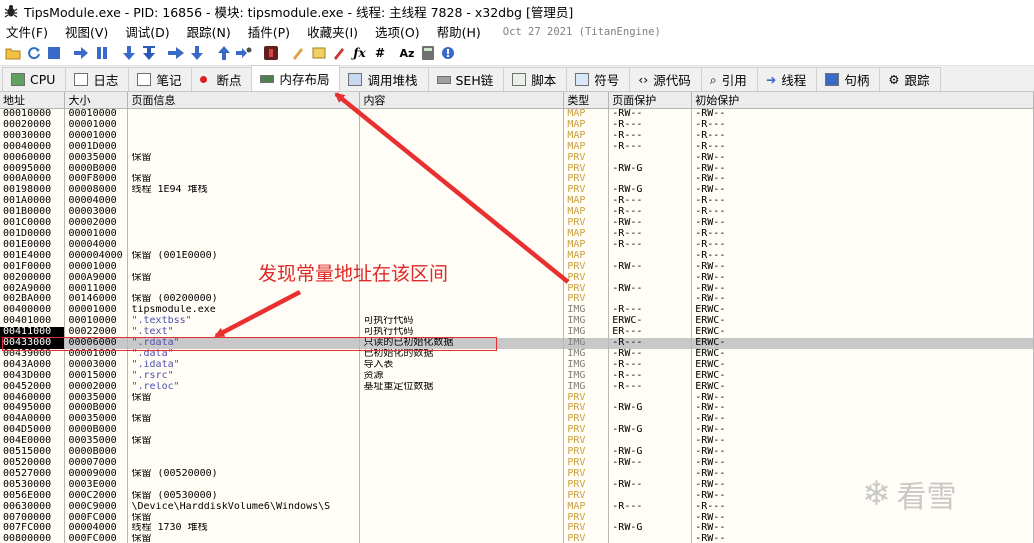 The height and width of the screenshot is (543, 1034). Describe the element at coordinates (517, 365) in the screenshot. I see `table-row: 0043A000 00003000 ".idata" 导入表 IMG -R--- ERWC-` at that location.